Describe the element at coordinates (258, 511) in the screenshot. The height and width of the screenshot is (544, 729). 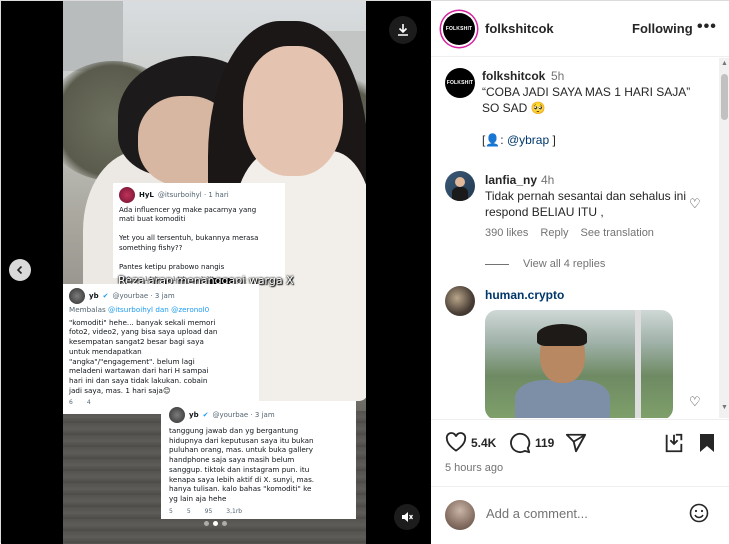
I see `tweet-stats: 5 5 95 3,1rb` at that location.